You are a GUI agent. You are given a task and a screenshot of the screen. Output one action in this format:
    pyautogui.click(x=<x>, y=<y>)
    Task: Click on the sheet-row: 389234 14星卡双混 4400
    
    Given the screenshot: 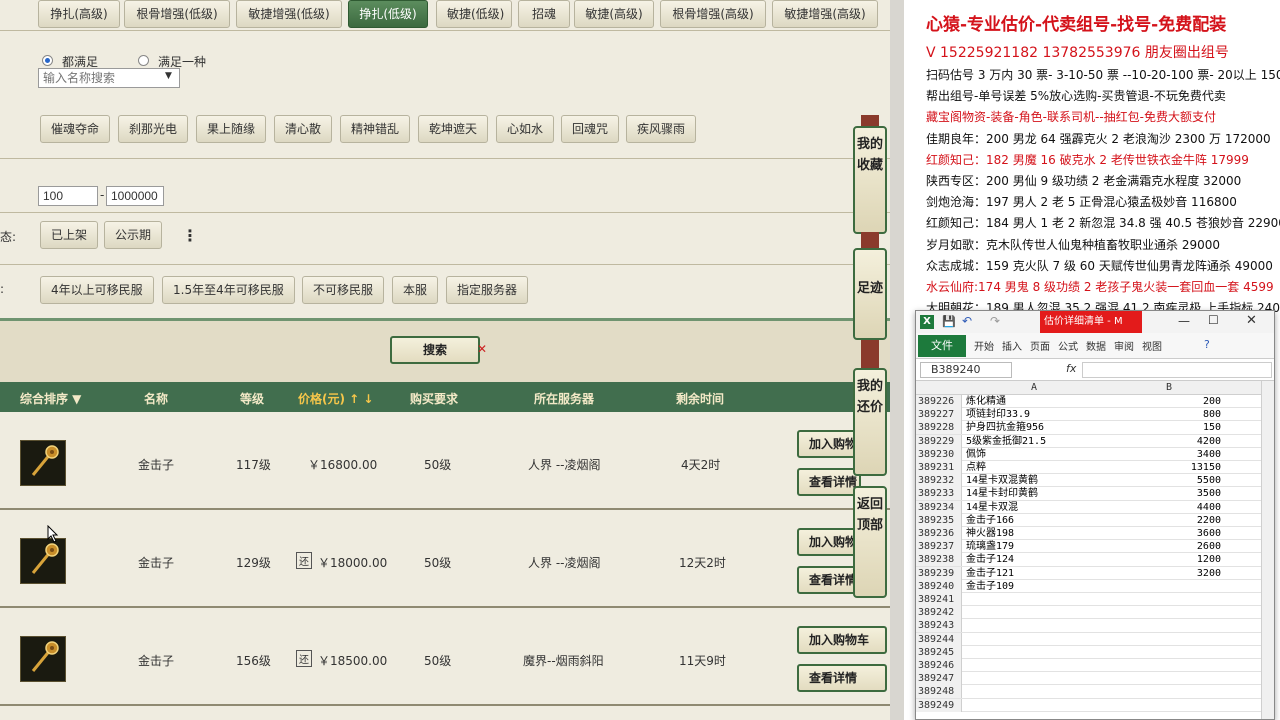 What is the action you would take?
    pyautogui.click(x=1088, y=507)
    